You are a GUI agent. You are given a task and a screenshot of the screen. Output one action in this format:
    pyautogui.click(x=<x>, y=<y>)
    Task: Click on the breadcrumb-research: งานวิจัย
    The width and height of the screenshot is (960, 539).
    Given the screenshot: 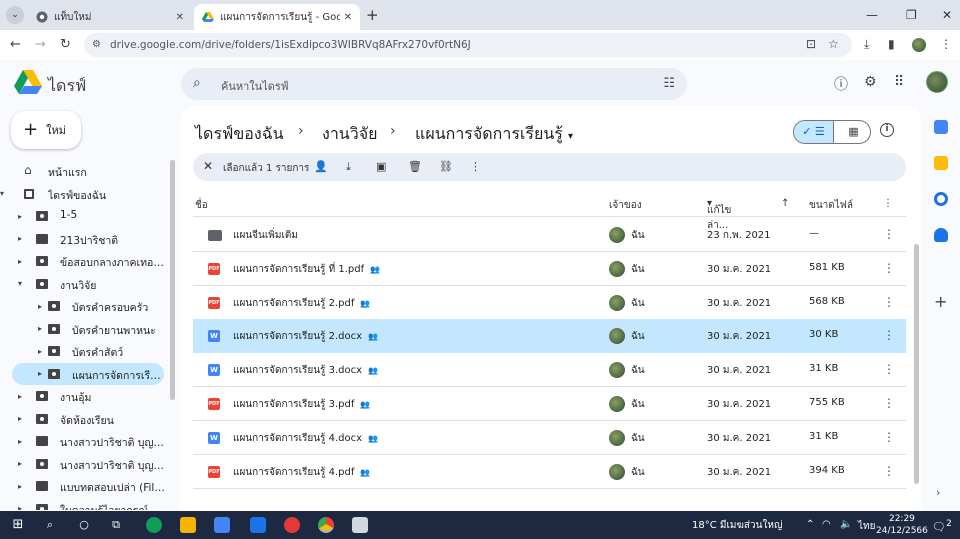 What is the action you would take?
    pyautogui.click(x=349, y=134)
    